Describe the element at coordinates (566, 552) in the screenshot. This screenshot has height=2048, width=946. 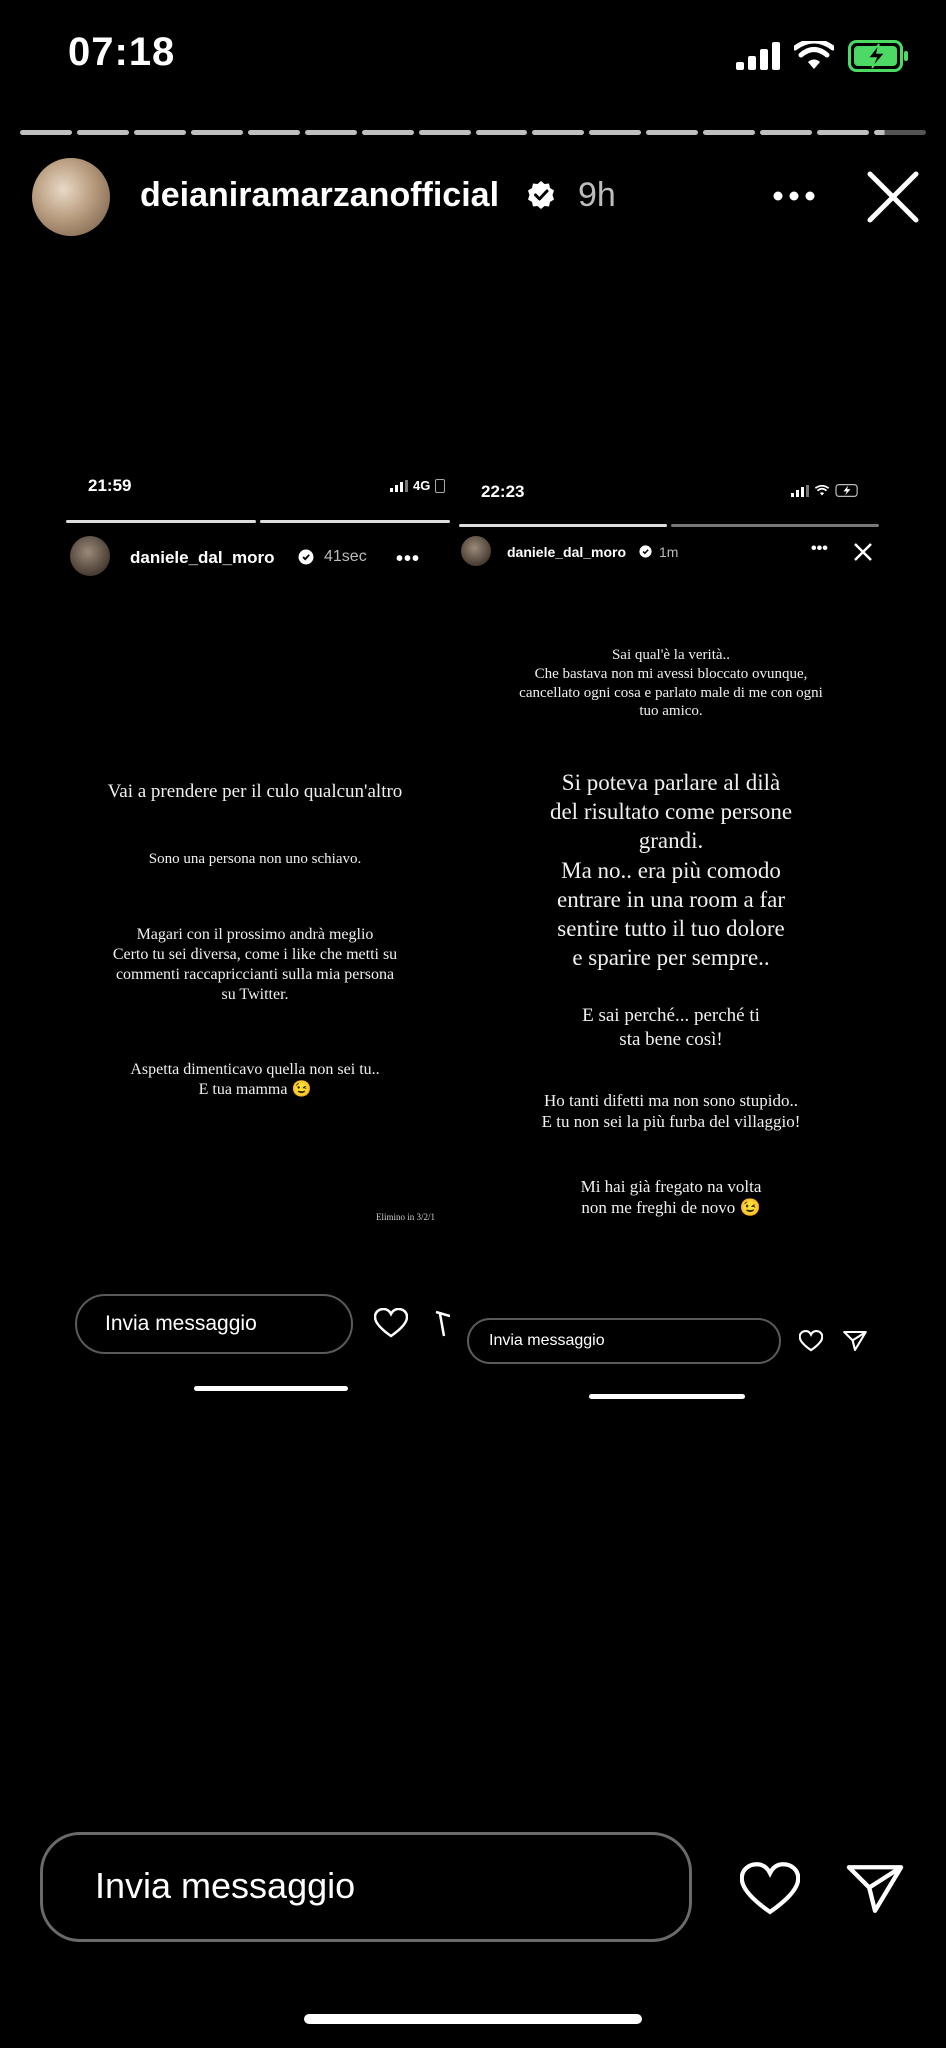
I see `right-username: daniele_dal_moro` at that location.